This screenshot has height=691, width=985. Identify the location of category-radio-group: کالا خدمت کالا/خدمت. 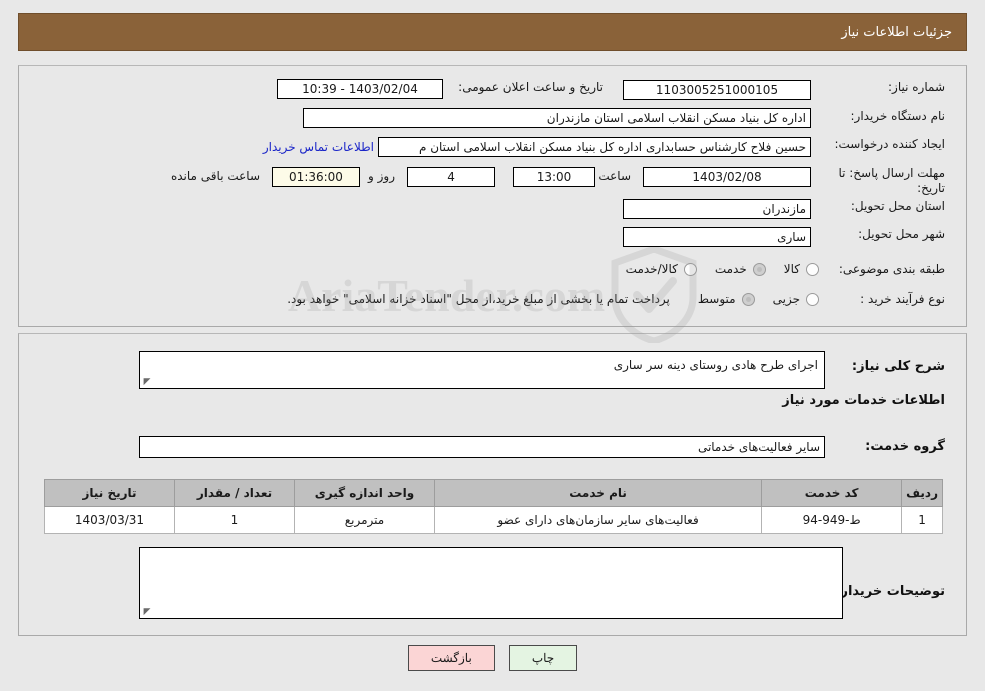
(713, 269).